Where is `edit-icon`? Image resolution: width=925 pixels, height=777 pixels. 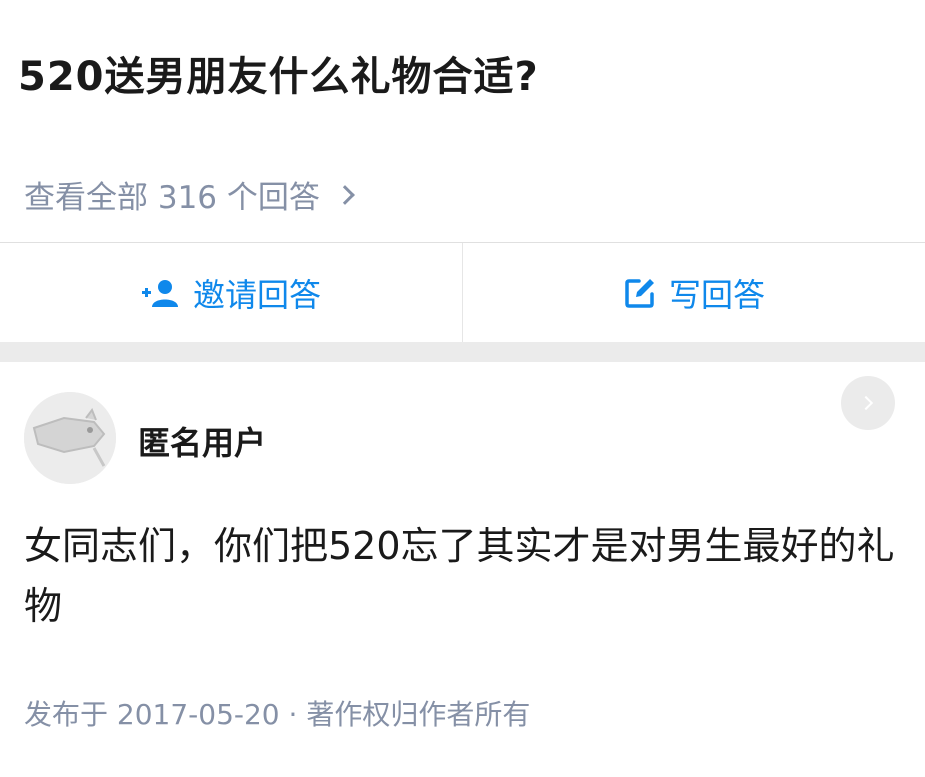
edit-icon is located at coordinates (639, 293).